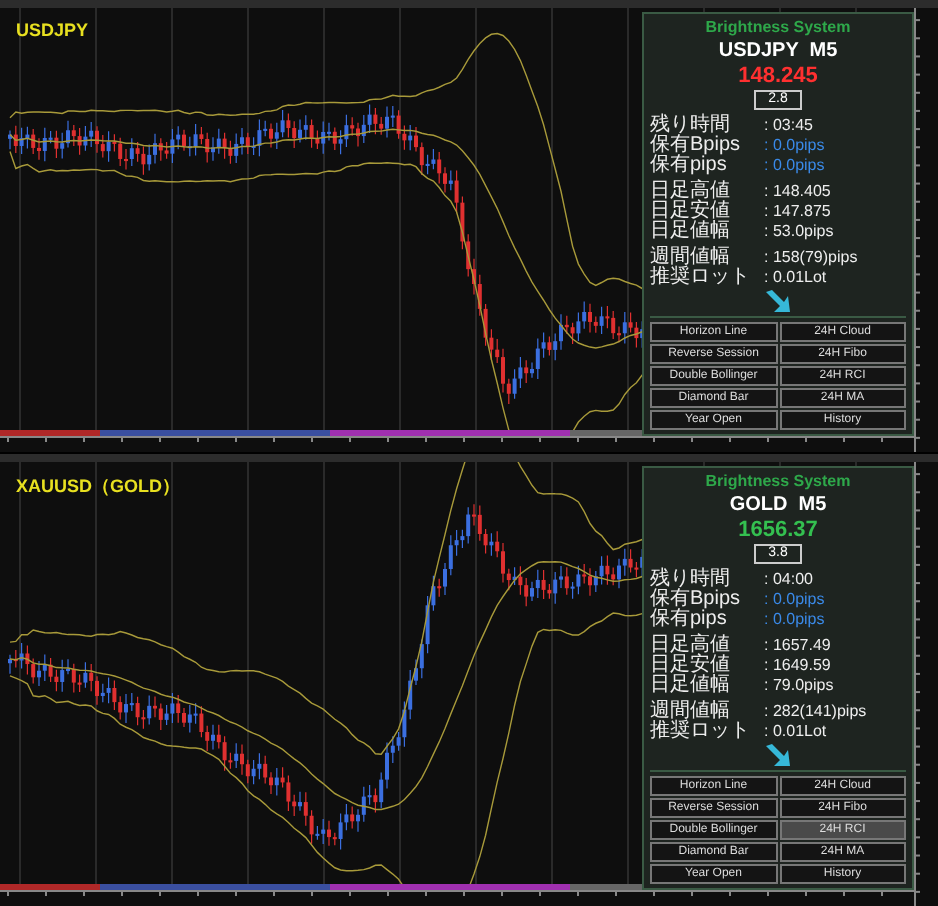 Image resolution: width=938 pixels, height=906 pixels. What do you see at coordinates (797, 666) in the screenshot?
I see `info-value: : 1649.59` at bounding box center [797, 666].